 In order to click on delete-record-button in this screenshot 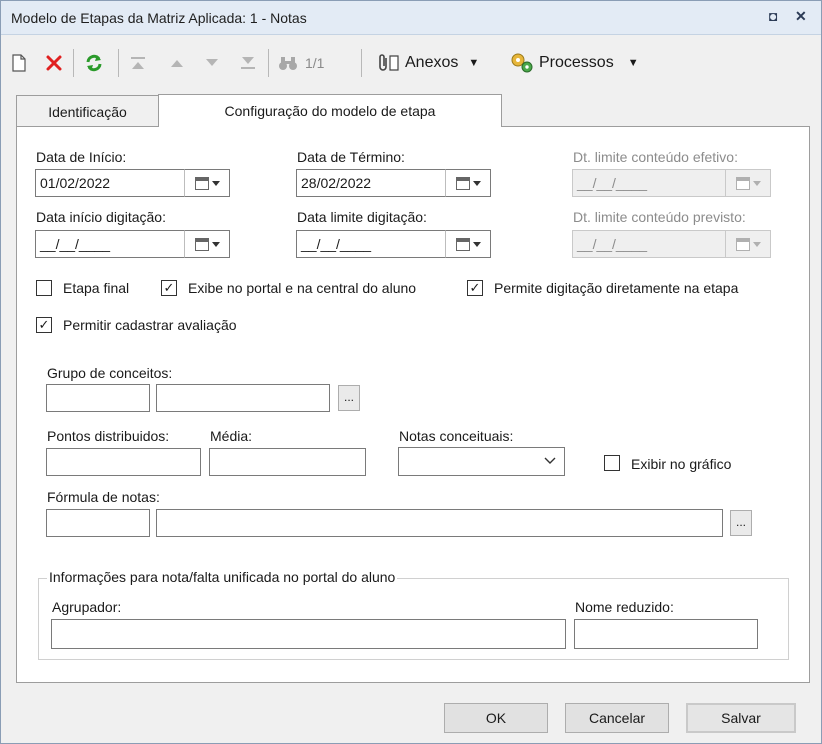, I will do `click(54, 63)`.